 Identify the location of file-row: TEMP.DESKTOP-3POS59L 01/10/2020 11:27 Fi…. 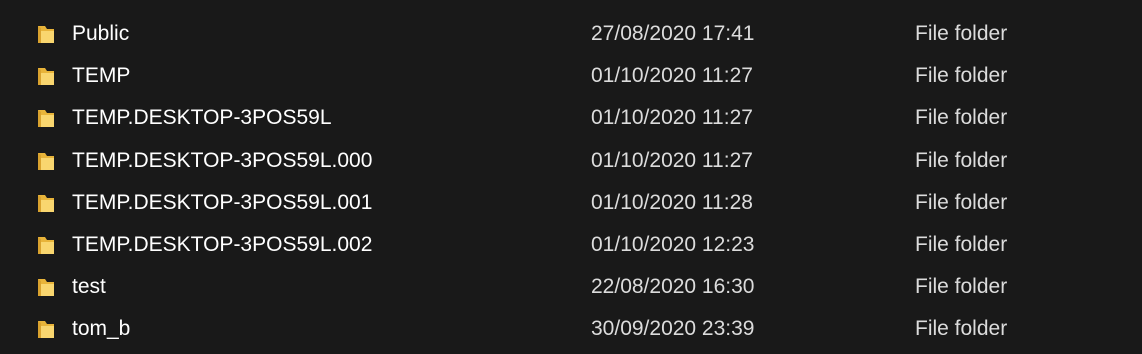
(571, 118).